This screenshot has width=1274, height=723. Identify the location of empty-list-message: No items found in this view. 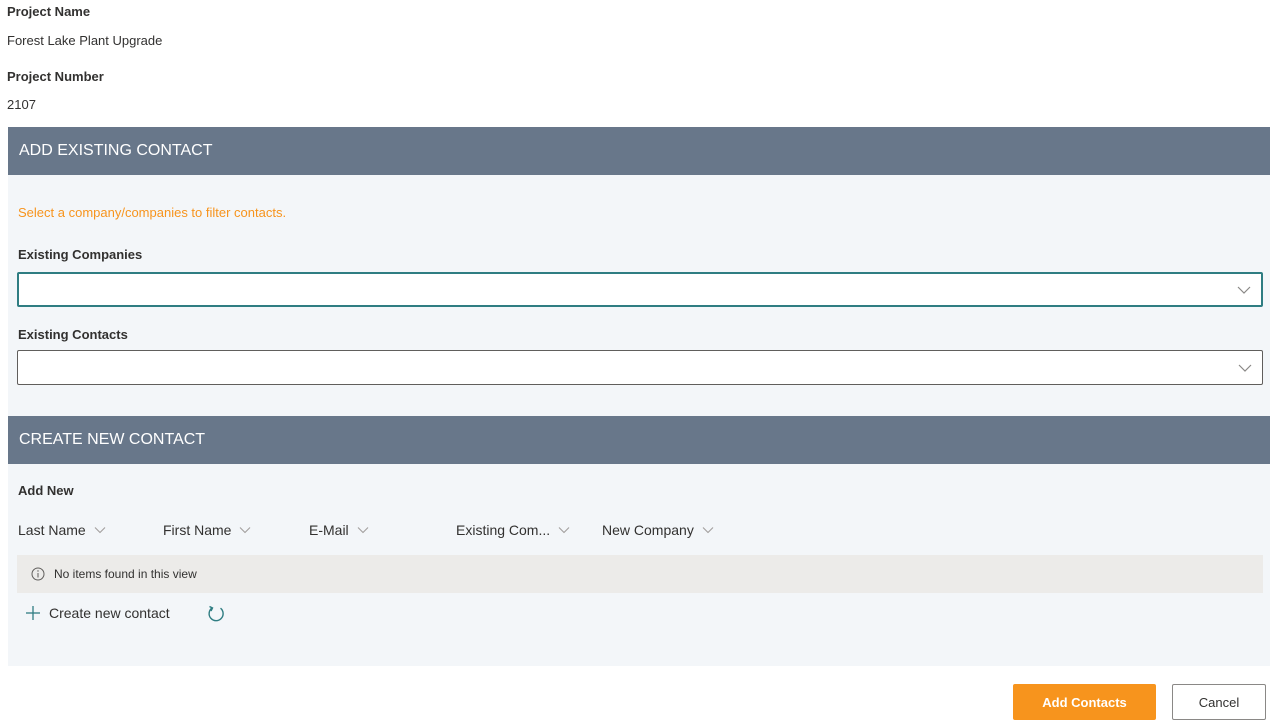
(125, 574).